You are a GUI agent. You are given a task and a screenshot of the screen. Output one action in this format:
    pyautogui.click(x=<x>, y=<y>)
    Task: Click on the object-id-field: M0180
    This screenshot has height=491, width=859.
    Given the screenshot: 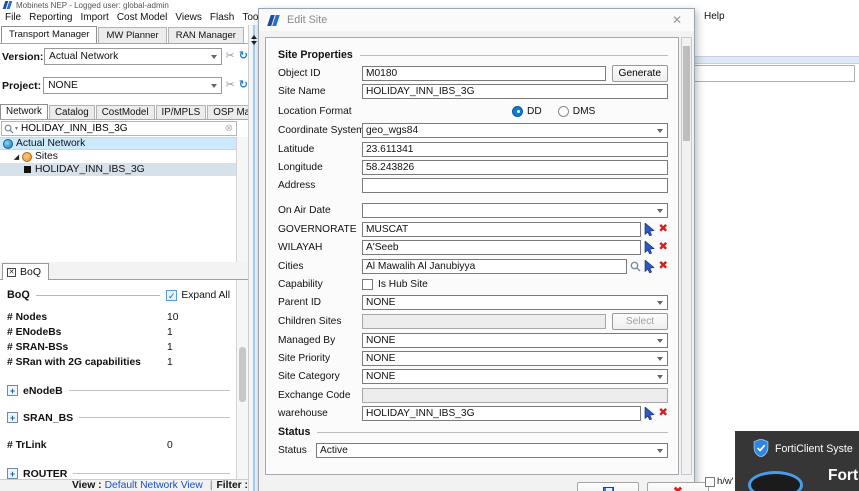 What is the action you would take?
    pyautogui.click(x=484, y=73)
    